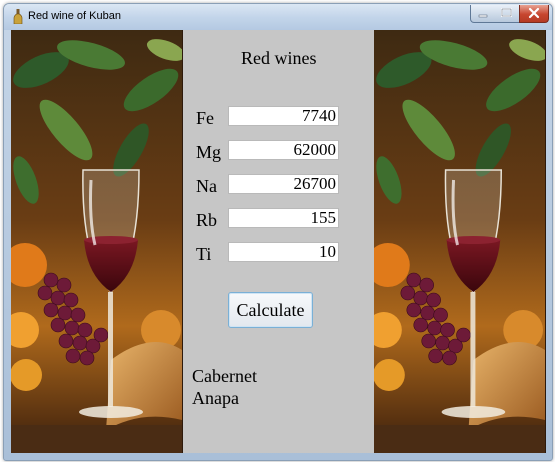 Image resolution: width=555 pixels, height=462 pixels. Describe the element at coordinates (207, 220) in the screenshot. I see `rb-label: Rb` at that location.